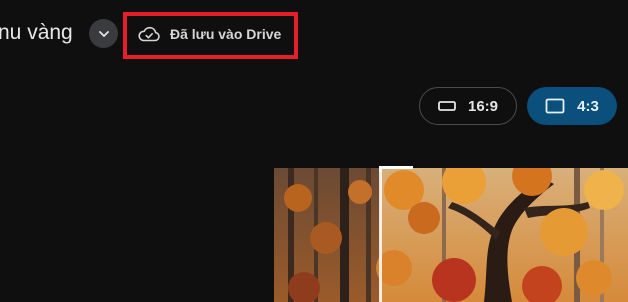  Describe the element at coordinates (36, 33) in the screenshot. I see `project-title: nu vàng` at that location.